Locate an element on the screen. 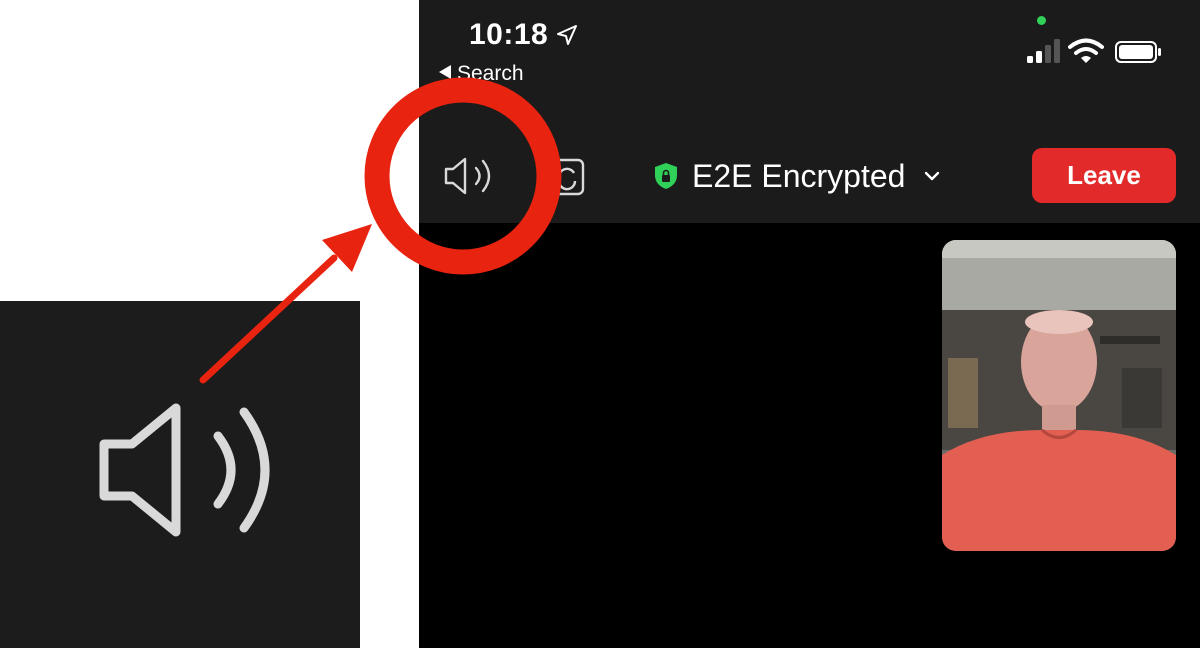 The image size is (1200, 648). leave-button: Leave is located at coordinates (1104, 175).